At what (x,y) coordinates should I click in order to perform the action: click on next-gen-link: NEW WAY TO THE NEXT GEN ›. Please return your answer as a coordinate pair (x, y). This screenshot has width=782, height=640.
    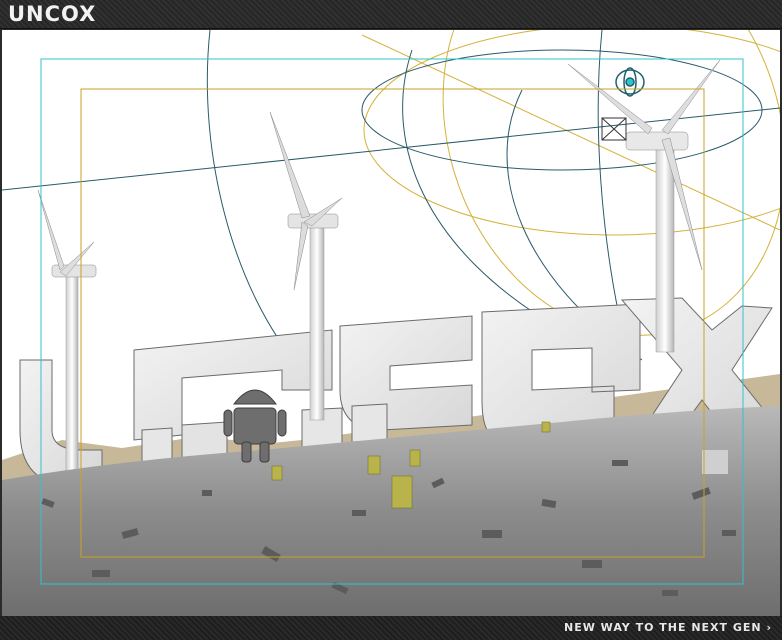
    Looking at the image, I should click on (668, 627).